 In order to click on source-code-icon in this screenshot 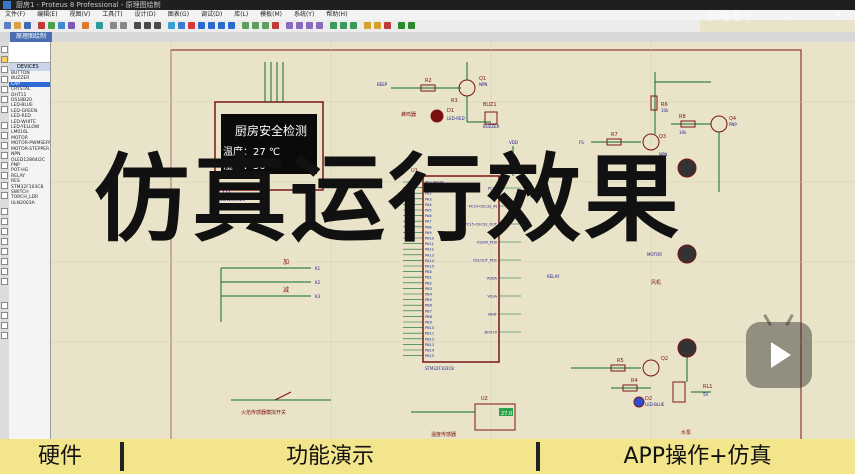, I will do `click(99, 25)`.